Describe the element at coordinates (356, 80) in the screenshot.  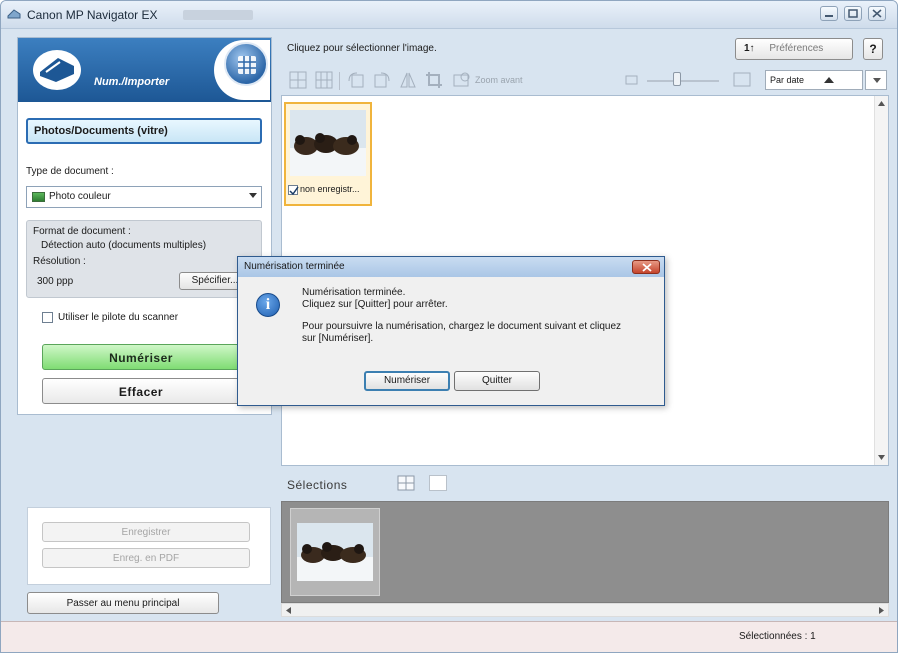
I see `rotate-left-icon` at that location.